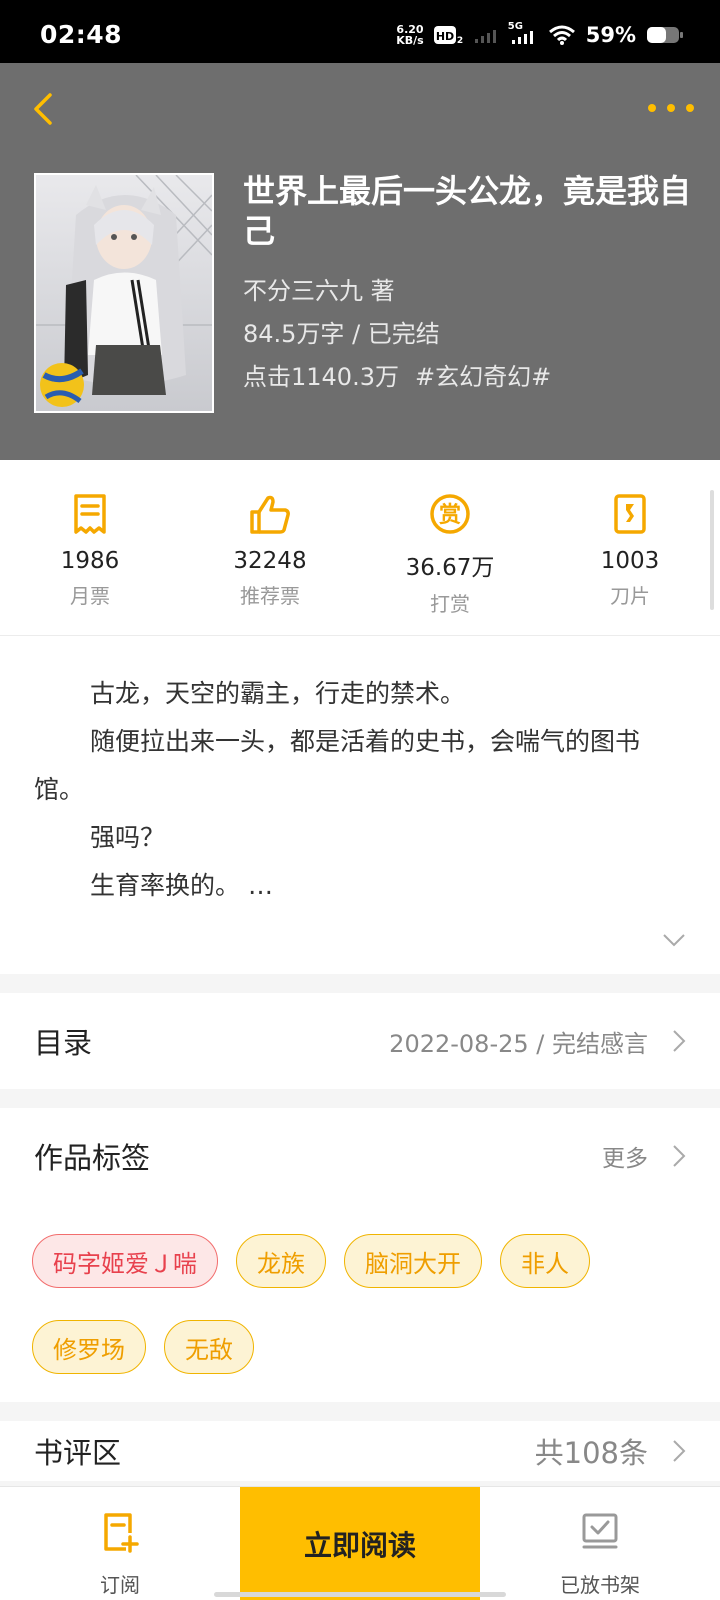  Describe the element at coordinates (545, 1261) in the screenshot. I see `tag-chip: 非人` at that location.